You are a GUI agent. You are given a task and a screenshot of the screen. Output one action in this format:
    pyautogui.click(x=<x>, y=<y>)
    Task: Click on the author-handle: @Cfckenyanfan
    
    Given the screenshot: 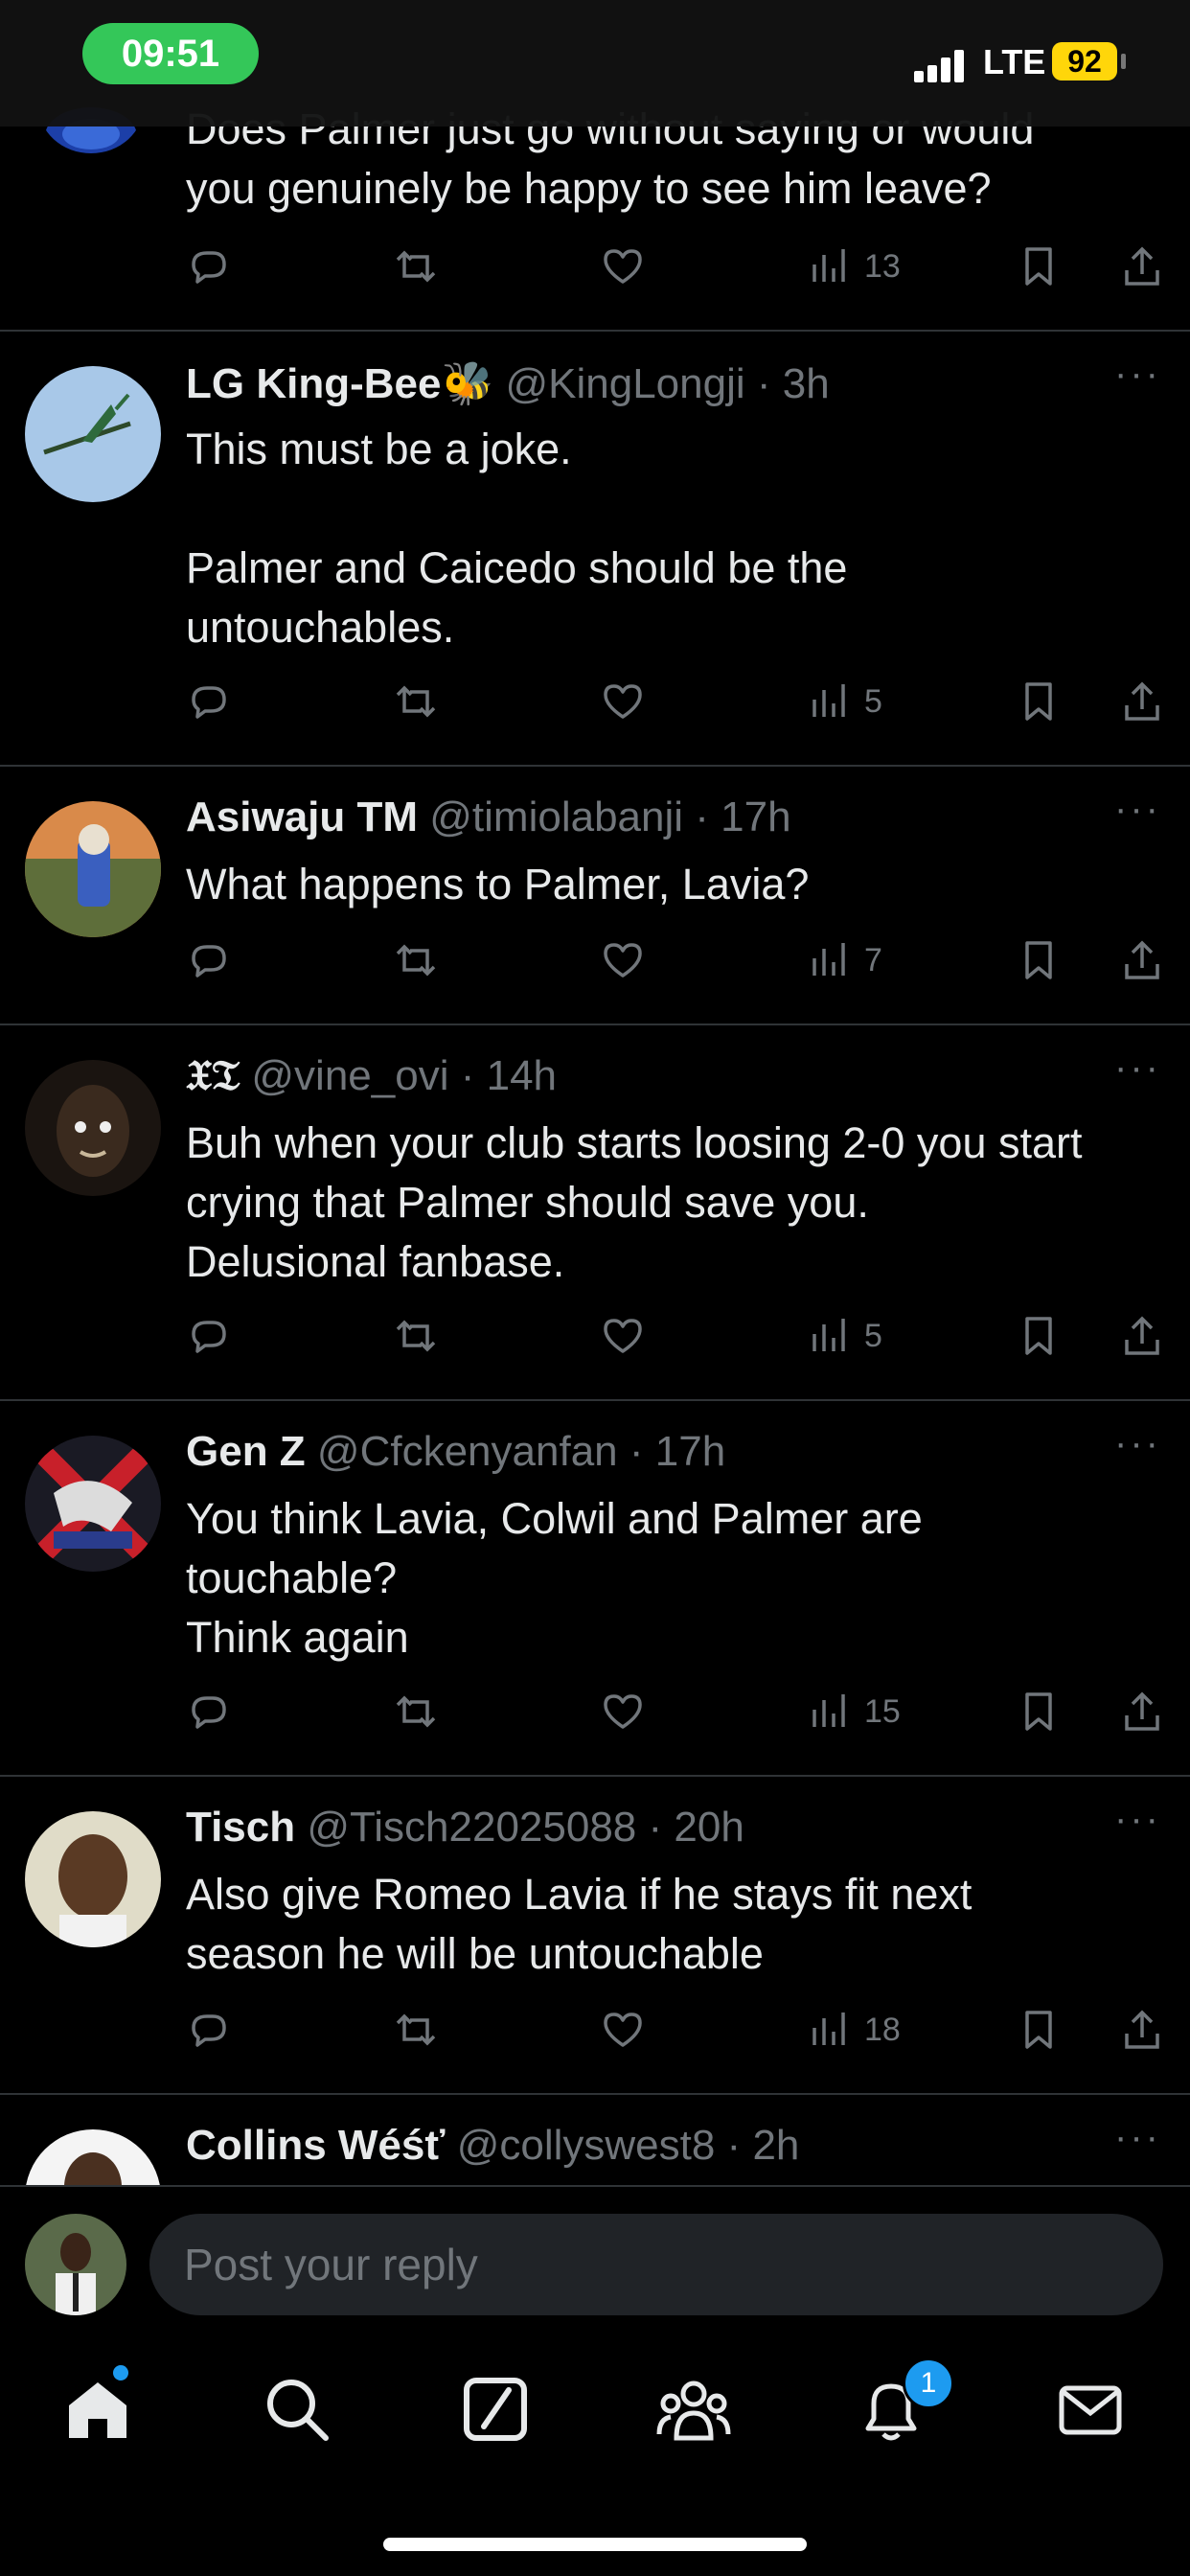 What is the action you would take?
    pyautogui.click(x=468, y=1451)
    